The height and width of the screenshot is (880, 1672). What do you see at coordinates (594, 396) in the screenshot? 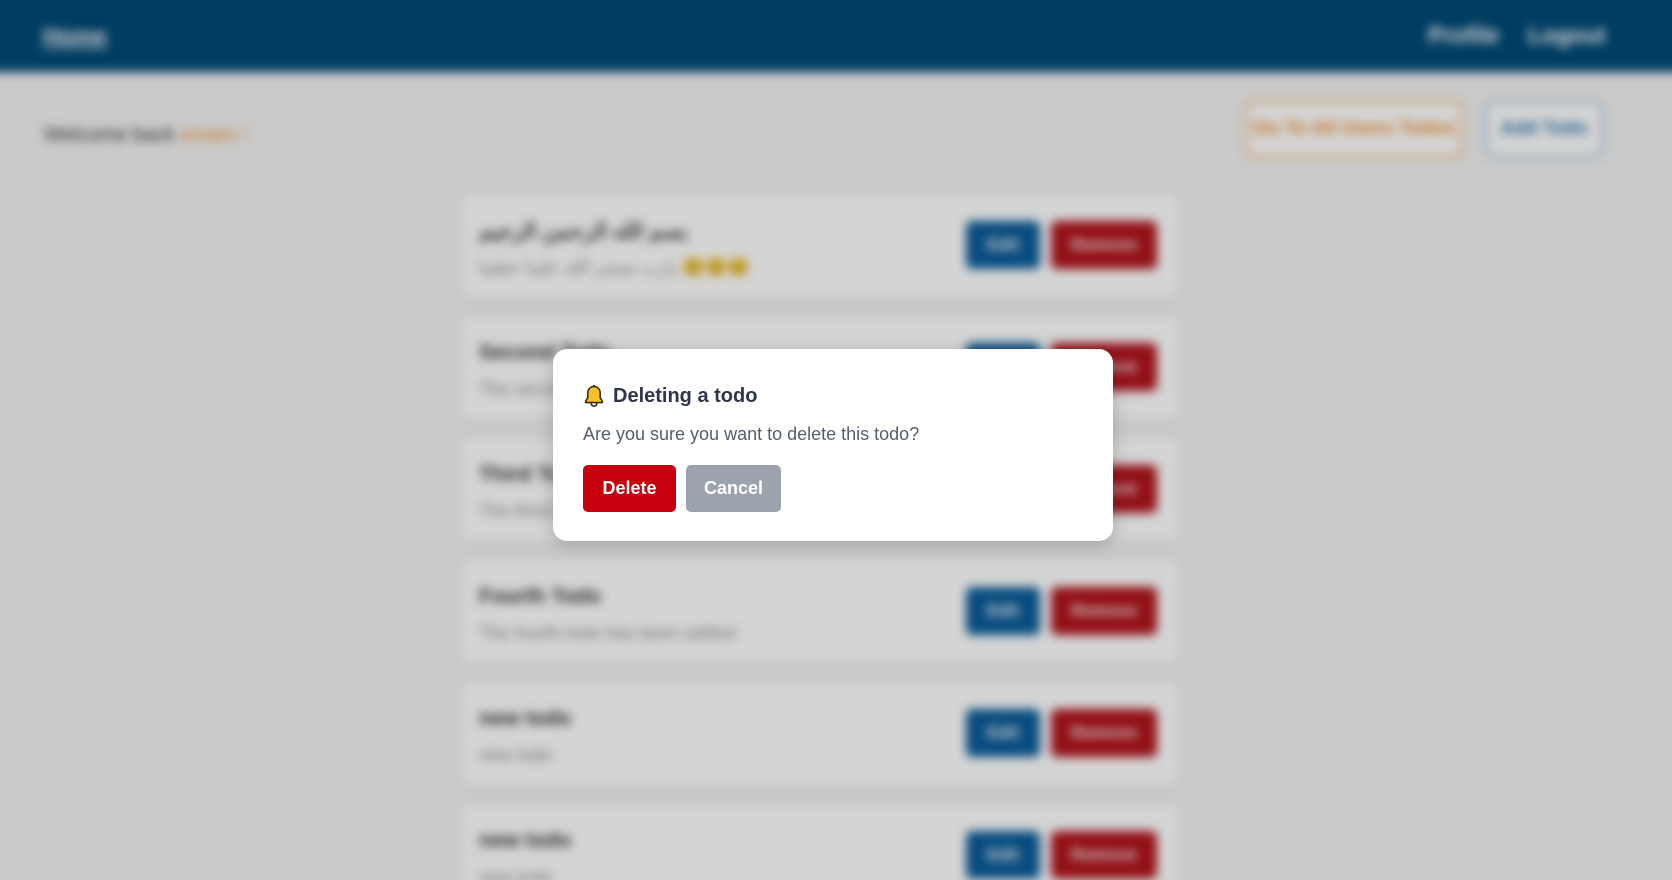
I see `bell-icon` at bounding box center [594, 396].